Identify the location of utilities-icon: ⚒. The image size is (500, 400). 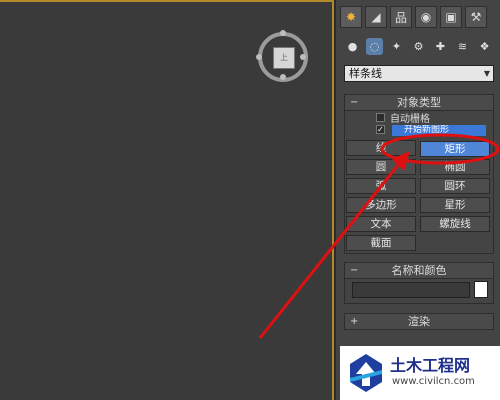
(476, 17).